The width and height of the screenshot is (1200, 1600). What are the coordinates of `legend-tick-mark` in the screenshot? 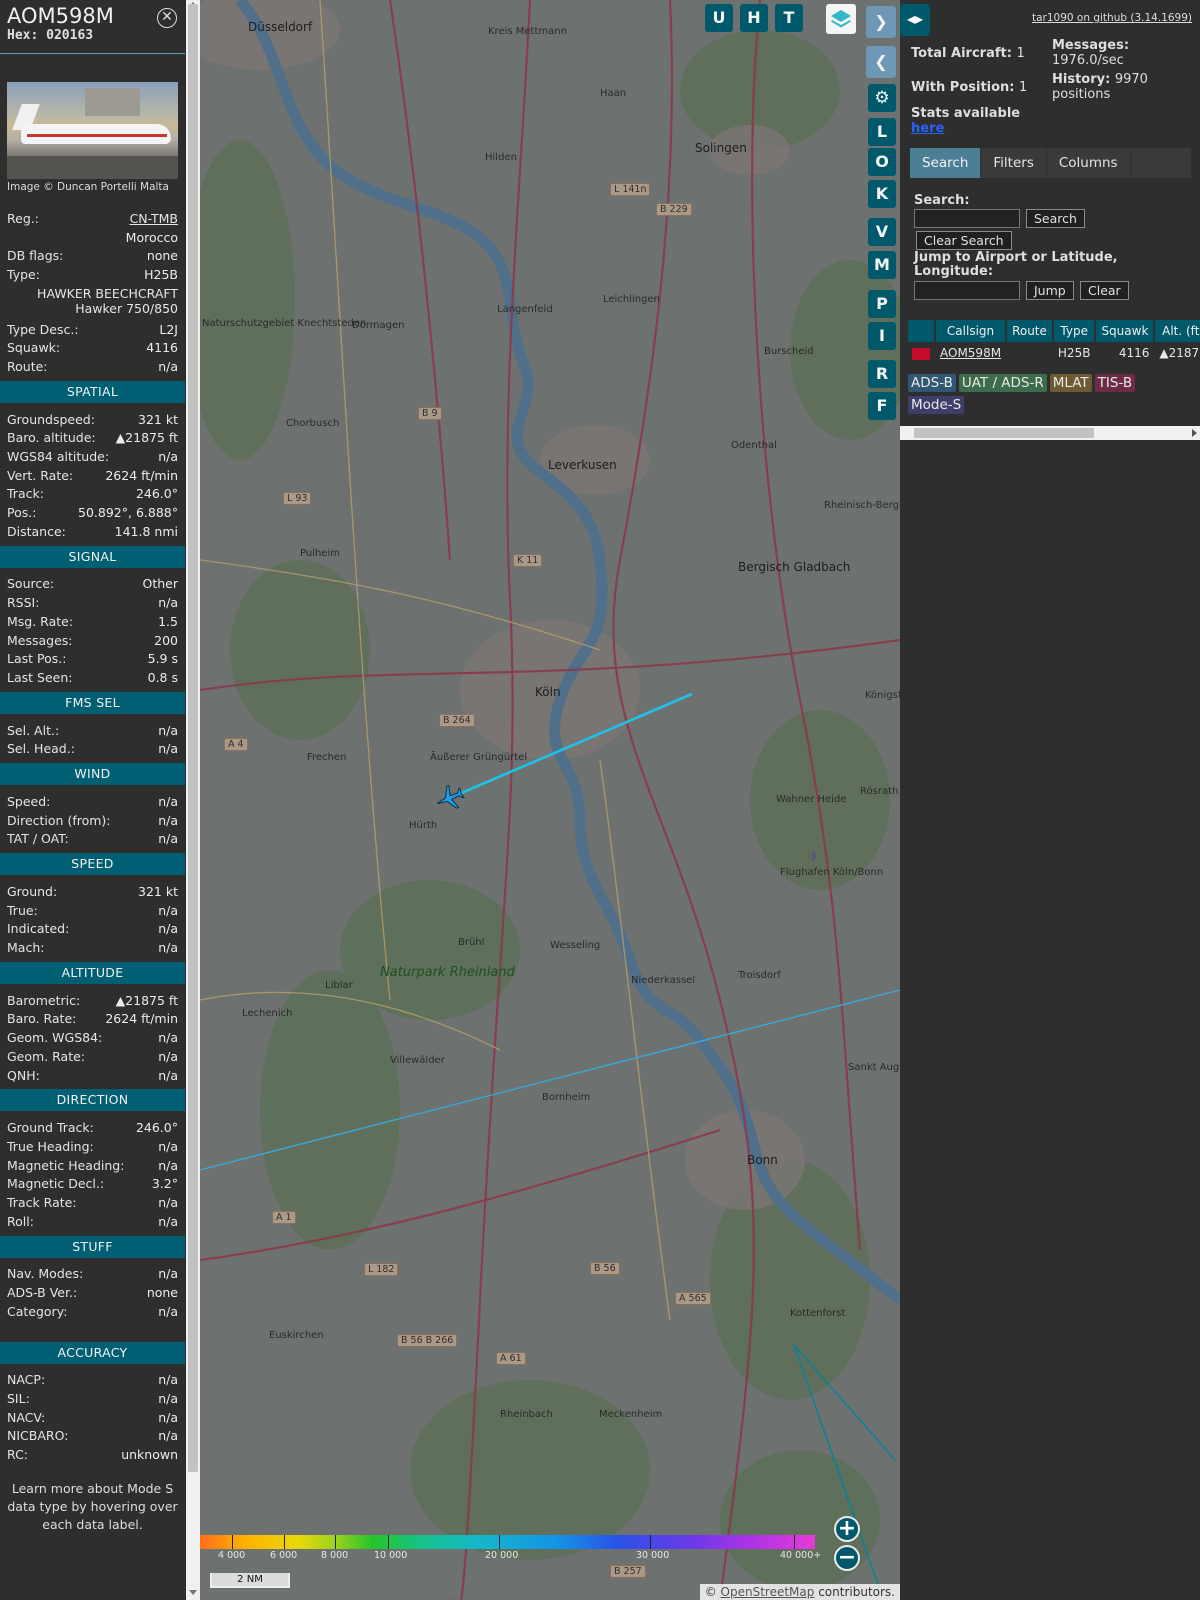 It's located at (499, 1542).